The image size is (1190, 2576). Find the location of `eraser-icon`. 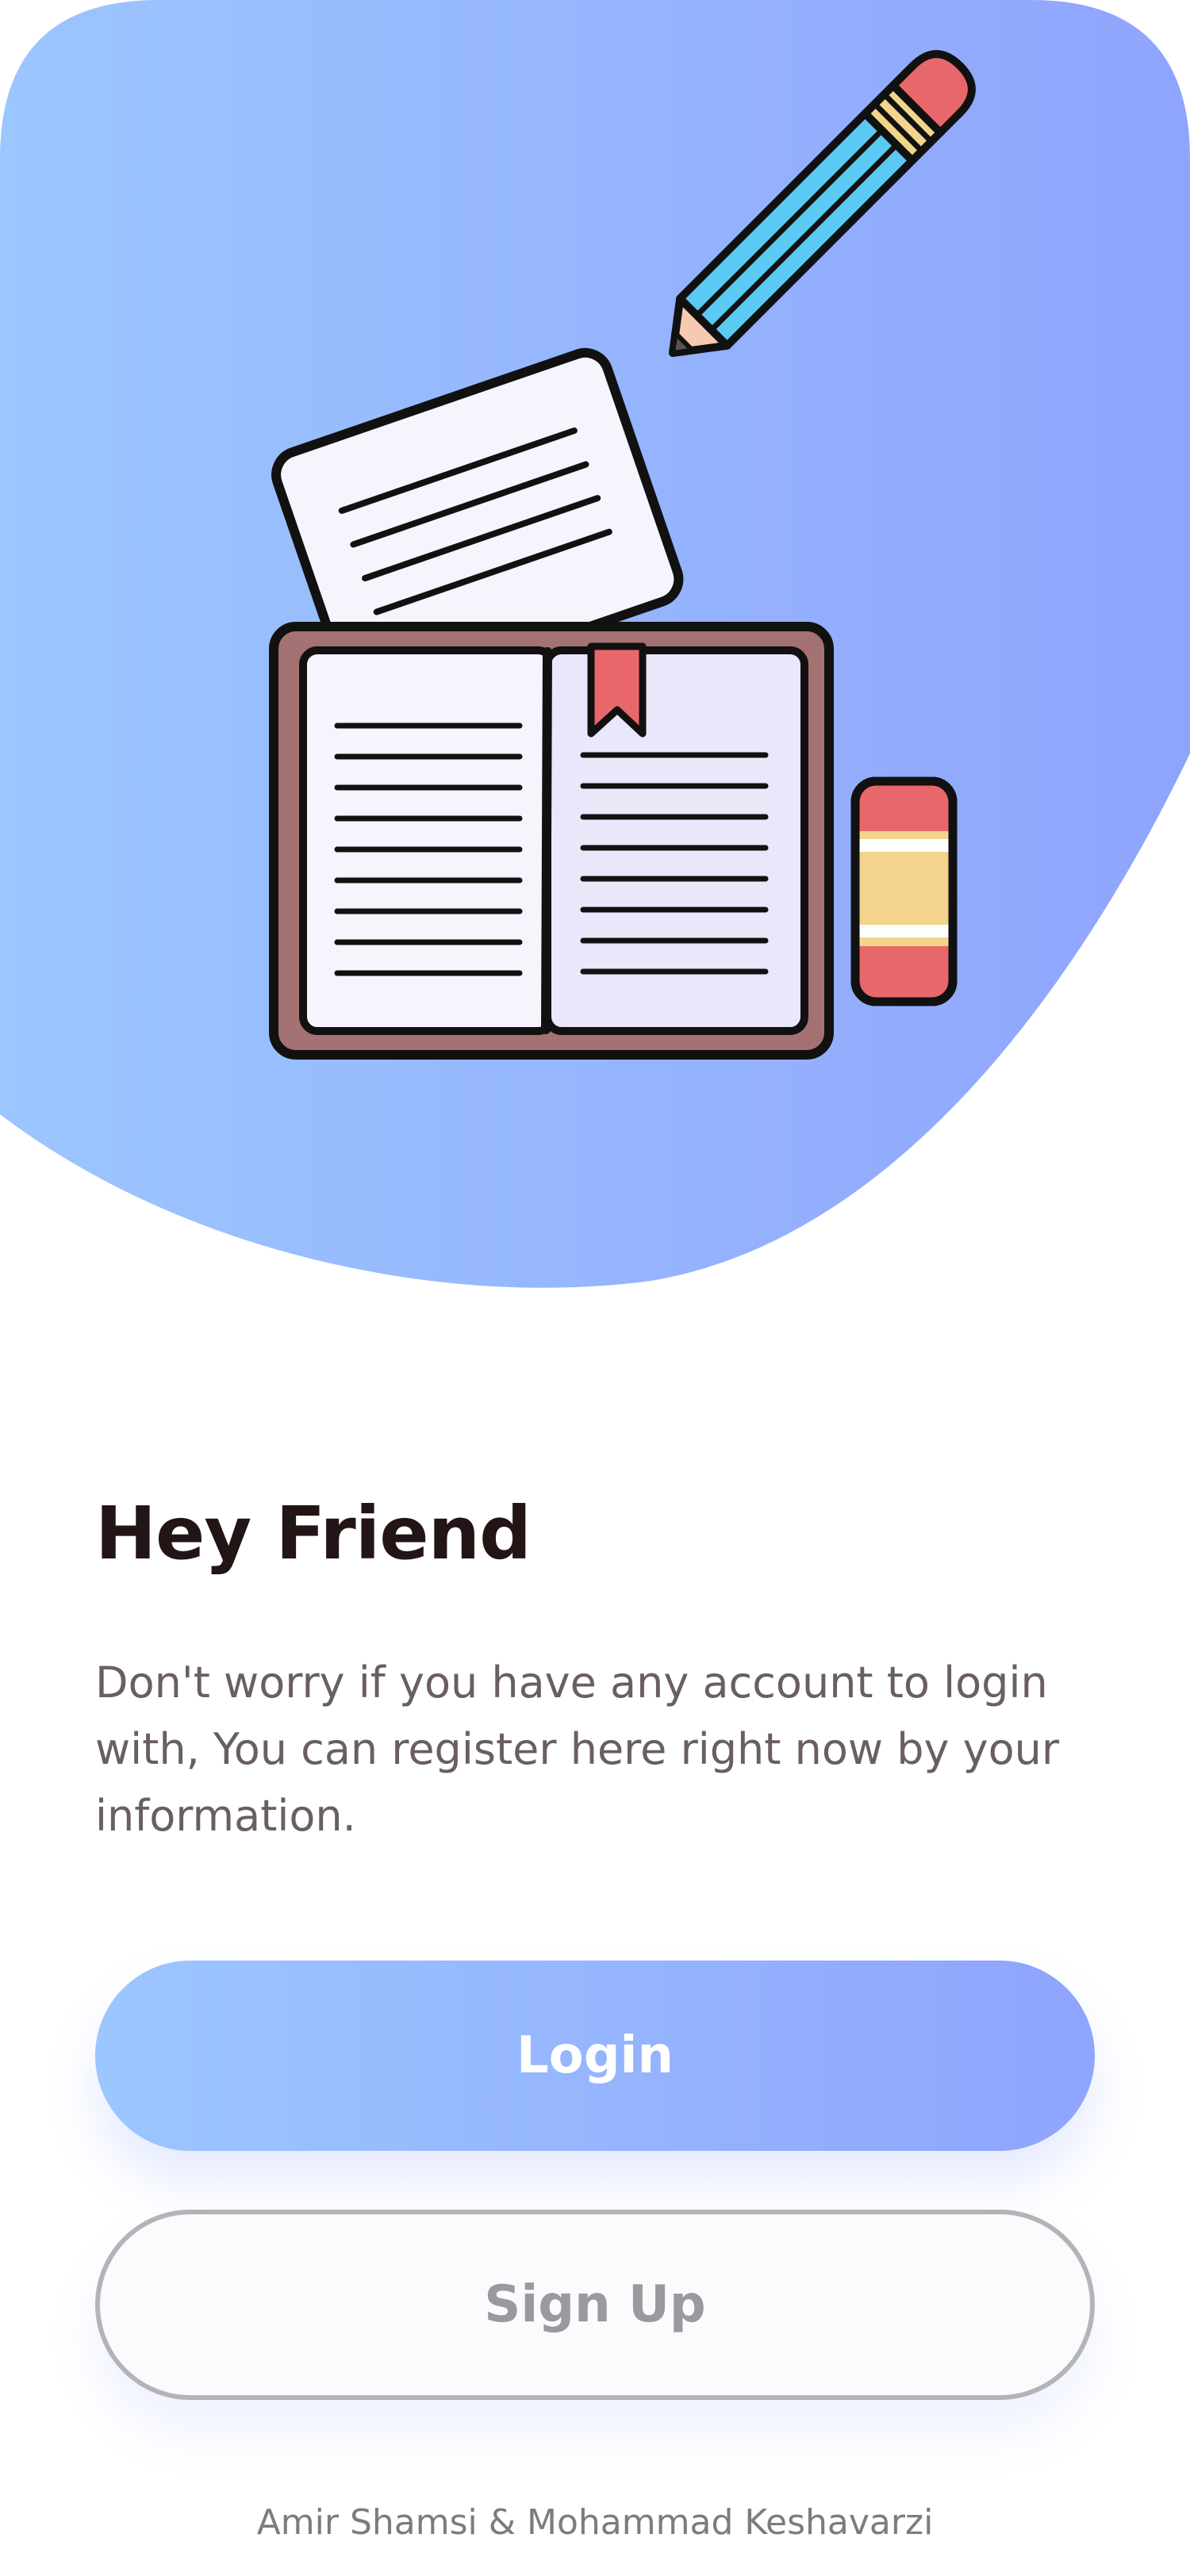

eraser-icon is located at coordinates (904, 891).